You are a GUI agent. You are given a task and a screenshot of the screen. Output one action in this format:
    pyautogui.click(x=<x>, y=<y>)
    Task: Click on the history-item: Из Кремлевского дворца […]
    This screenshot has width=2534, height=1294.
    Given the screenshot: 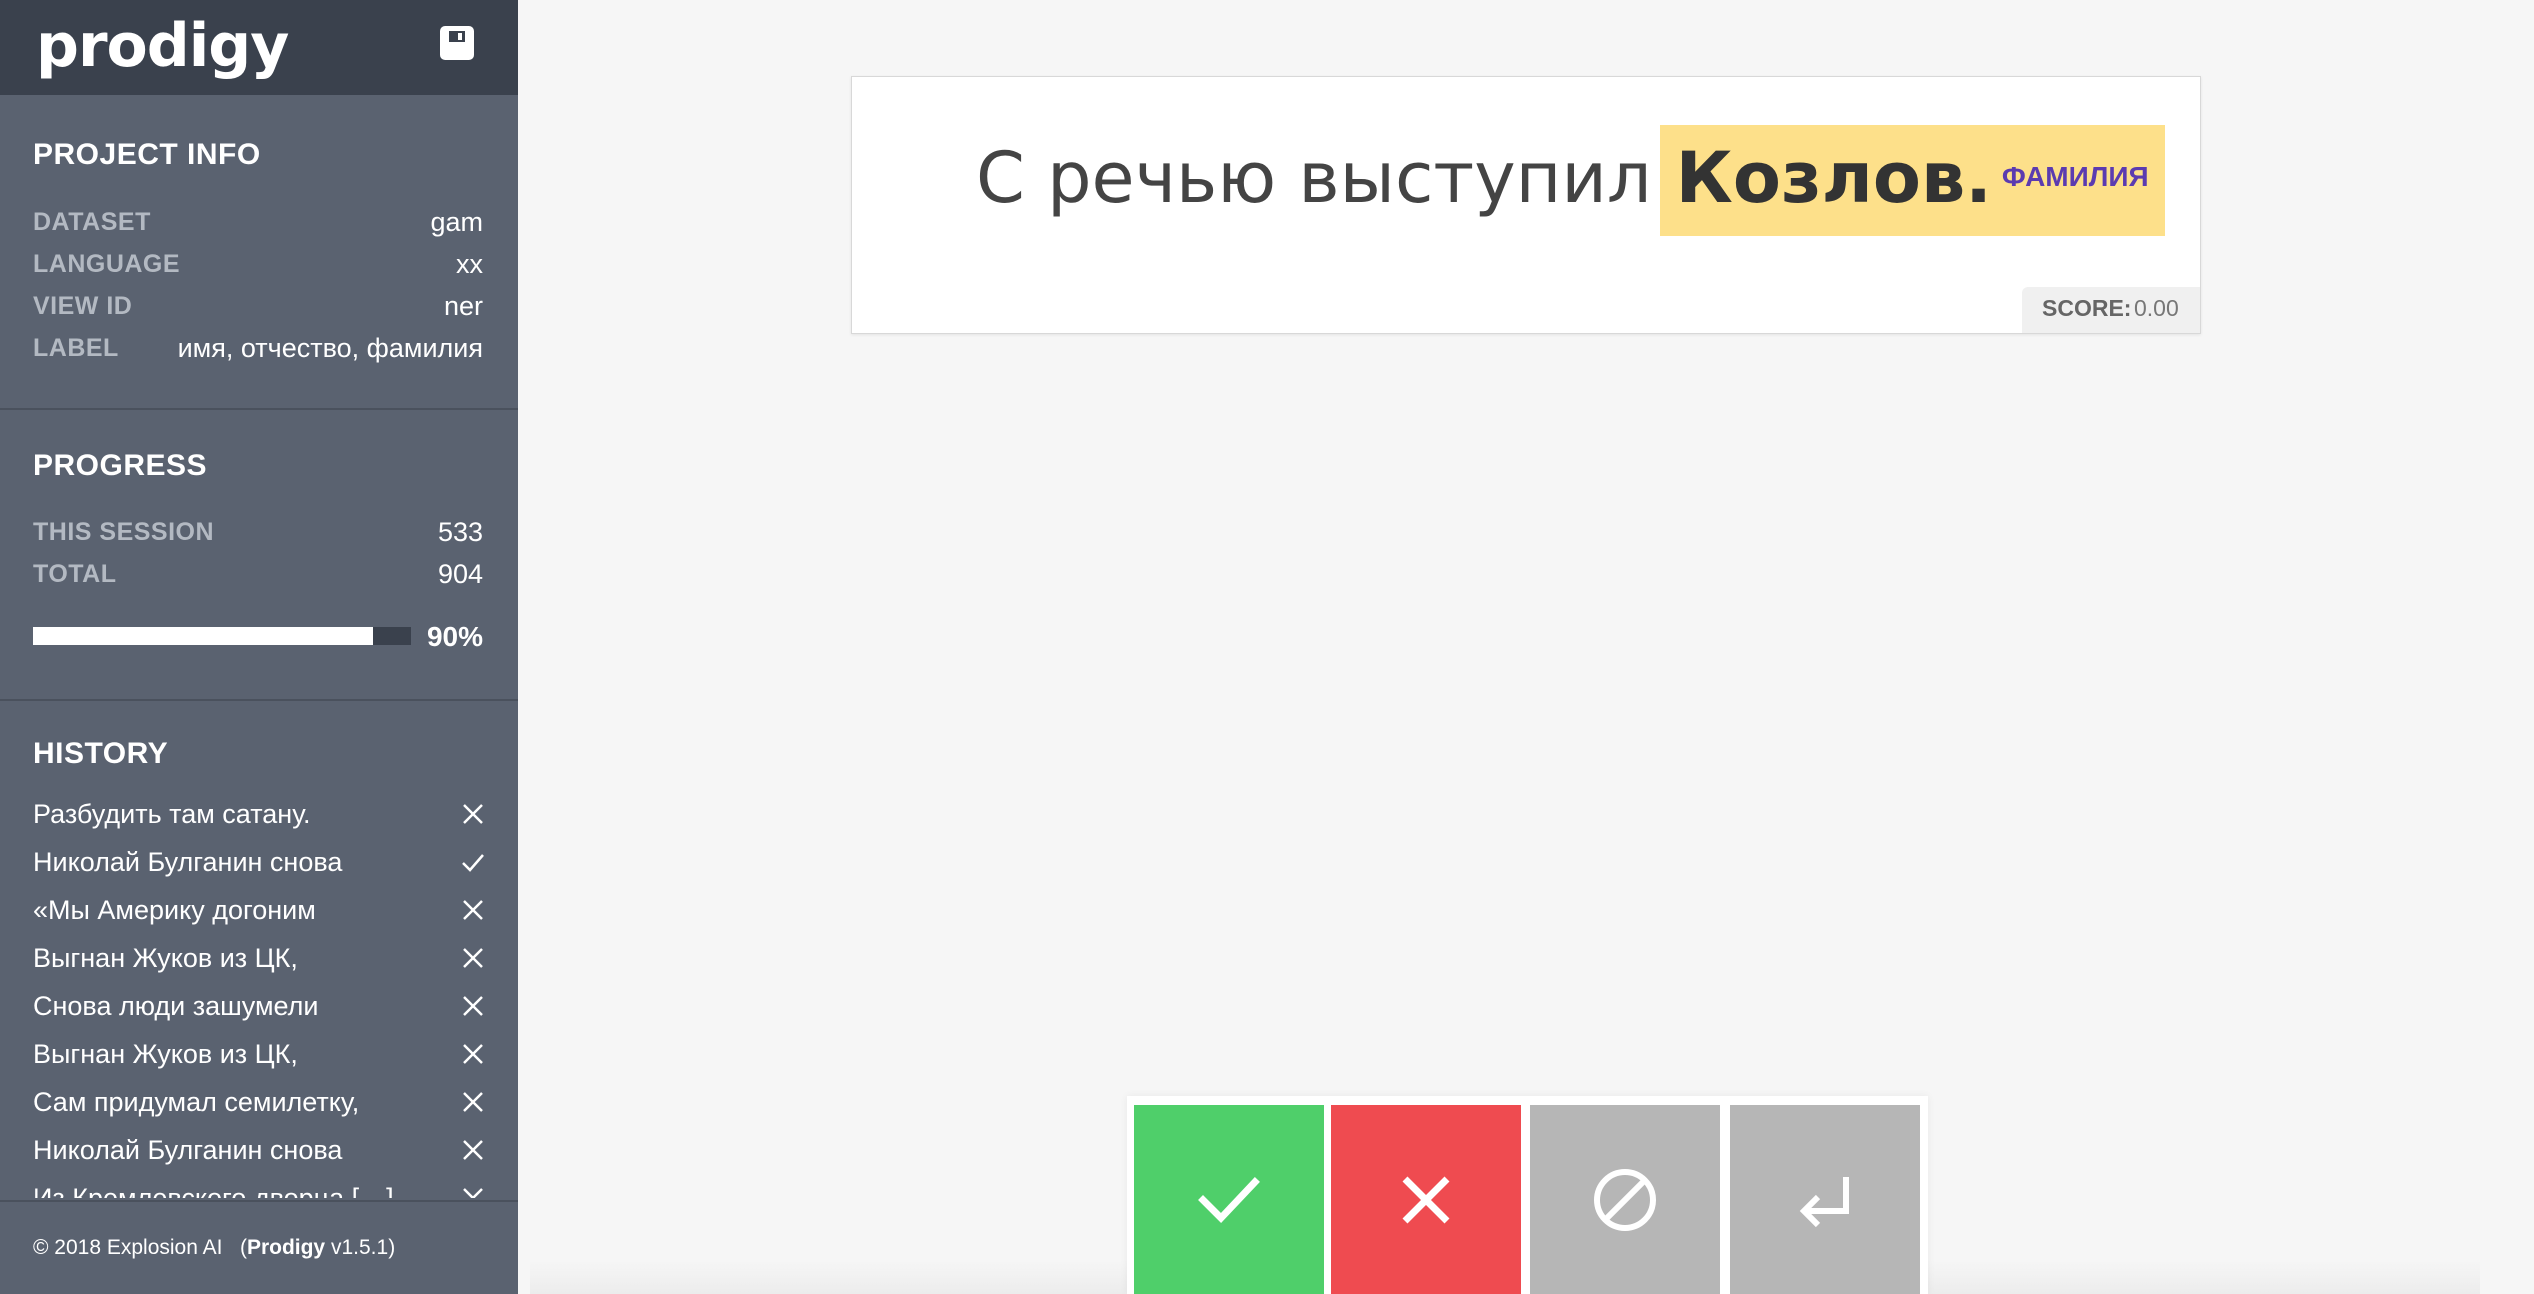 What is the action you would take?
    pyautogui.click(x=259, y=1186)
    